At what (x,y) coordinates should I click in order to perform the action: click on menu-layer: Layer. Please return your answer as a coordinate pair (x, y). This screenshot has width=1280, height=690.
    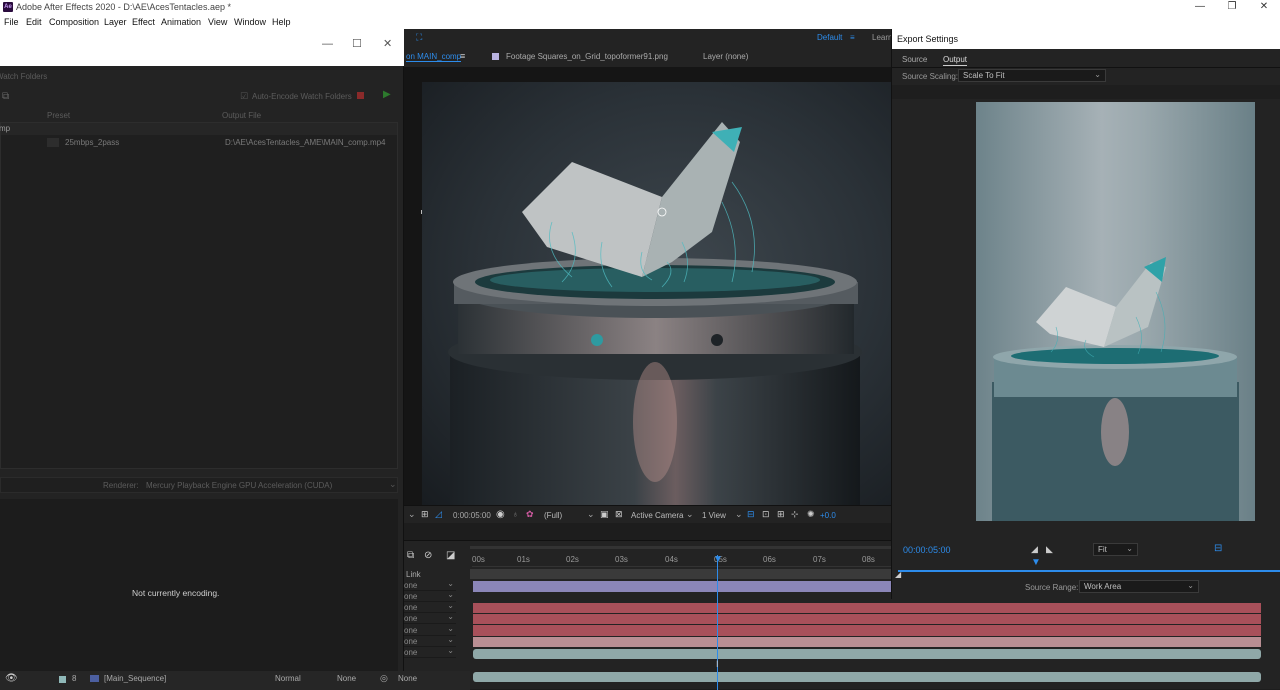
    Looking at the image, I should click on (115, 22).